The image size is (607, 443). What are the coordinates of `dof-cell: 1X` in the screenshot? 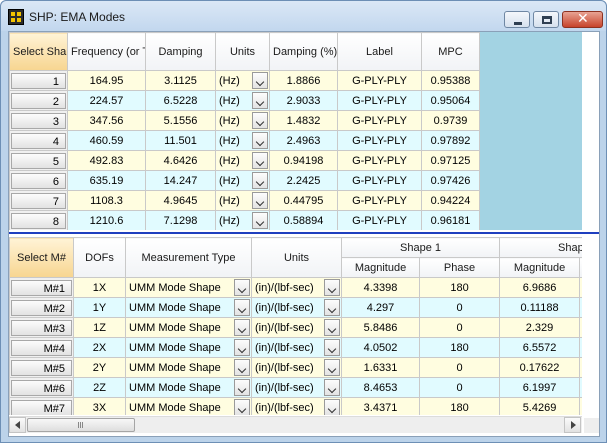 It's located at (99, 287).